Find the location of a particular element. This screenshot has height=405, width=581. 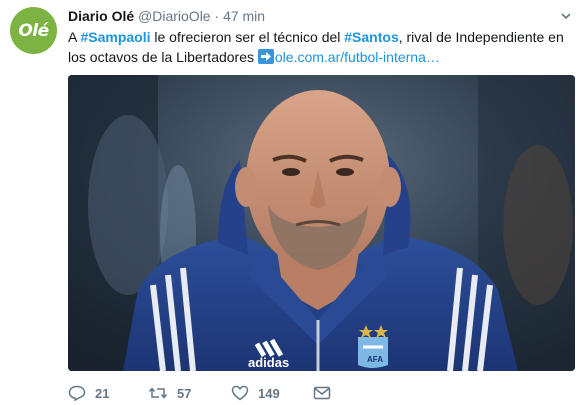

link-arrow-icon is located at coordinates (265, 56).